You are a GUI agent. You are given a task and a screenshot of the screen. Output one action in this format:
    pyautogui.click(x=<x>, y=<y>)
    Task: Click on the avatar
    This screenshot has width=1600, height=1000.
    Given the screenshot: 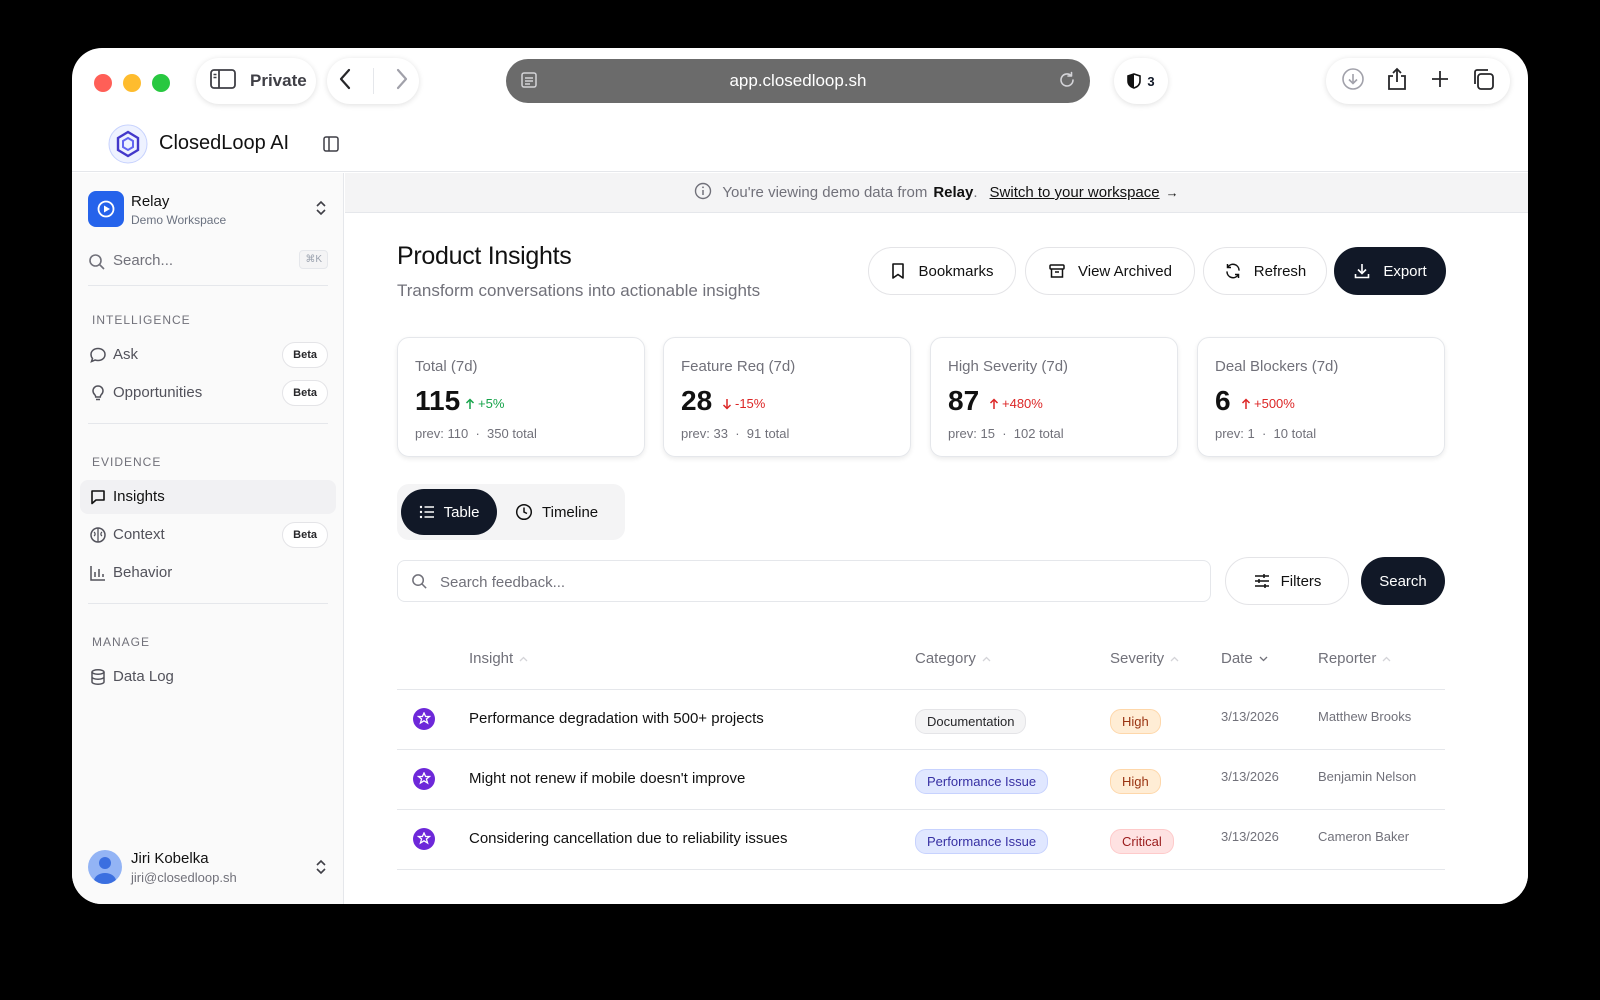 What is the action you would take?
    pyautogui.click(x=105, y=867)
    